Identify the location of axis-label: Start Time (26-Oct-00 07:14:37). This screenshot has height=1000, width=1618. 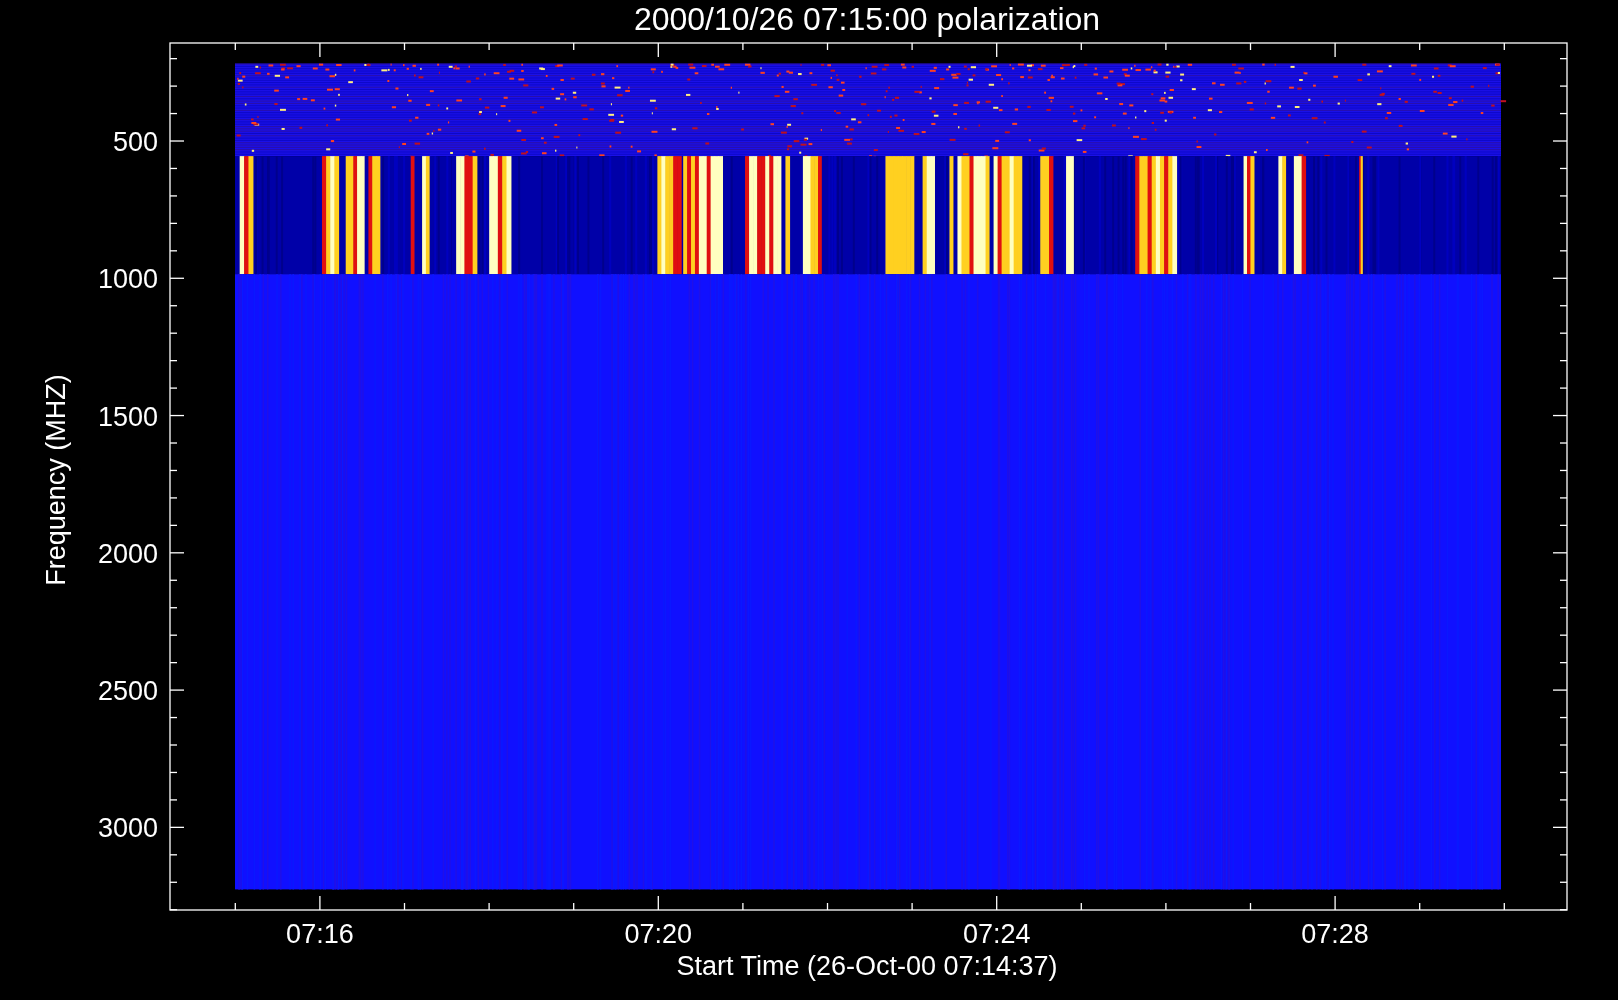
(867, 966).